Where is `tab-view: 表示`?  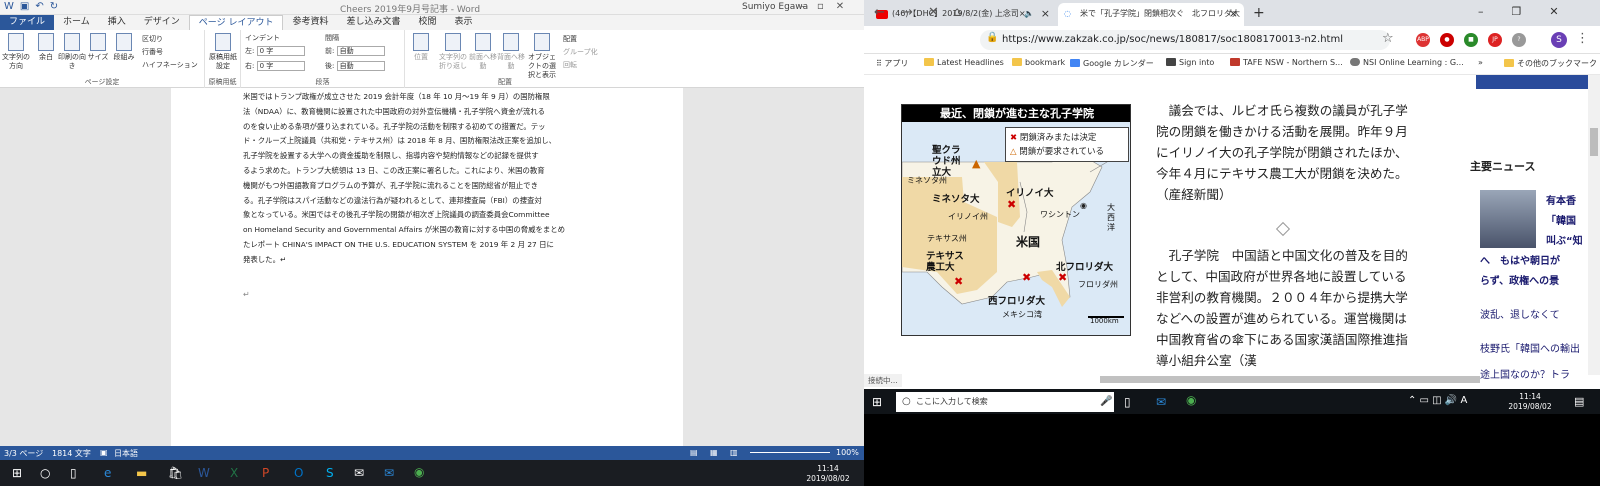 tab-view: 表示 is located at coordinates (464, 22).